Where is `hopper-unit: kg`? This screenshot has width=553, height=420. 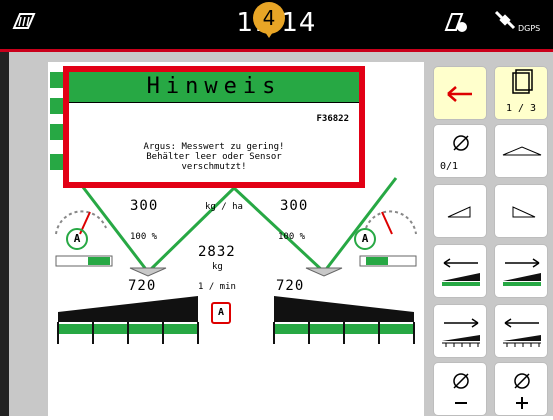 hopper-unit: kg is located at coordinates (217, 267).